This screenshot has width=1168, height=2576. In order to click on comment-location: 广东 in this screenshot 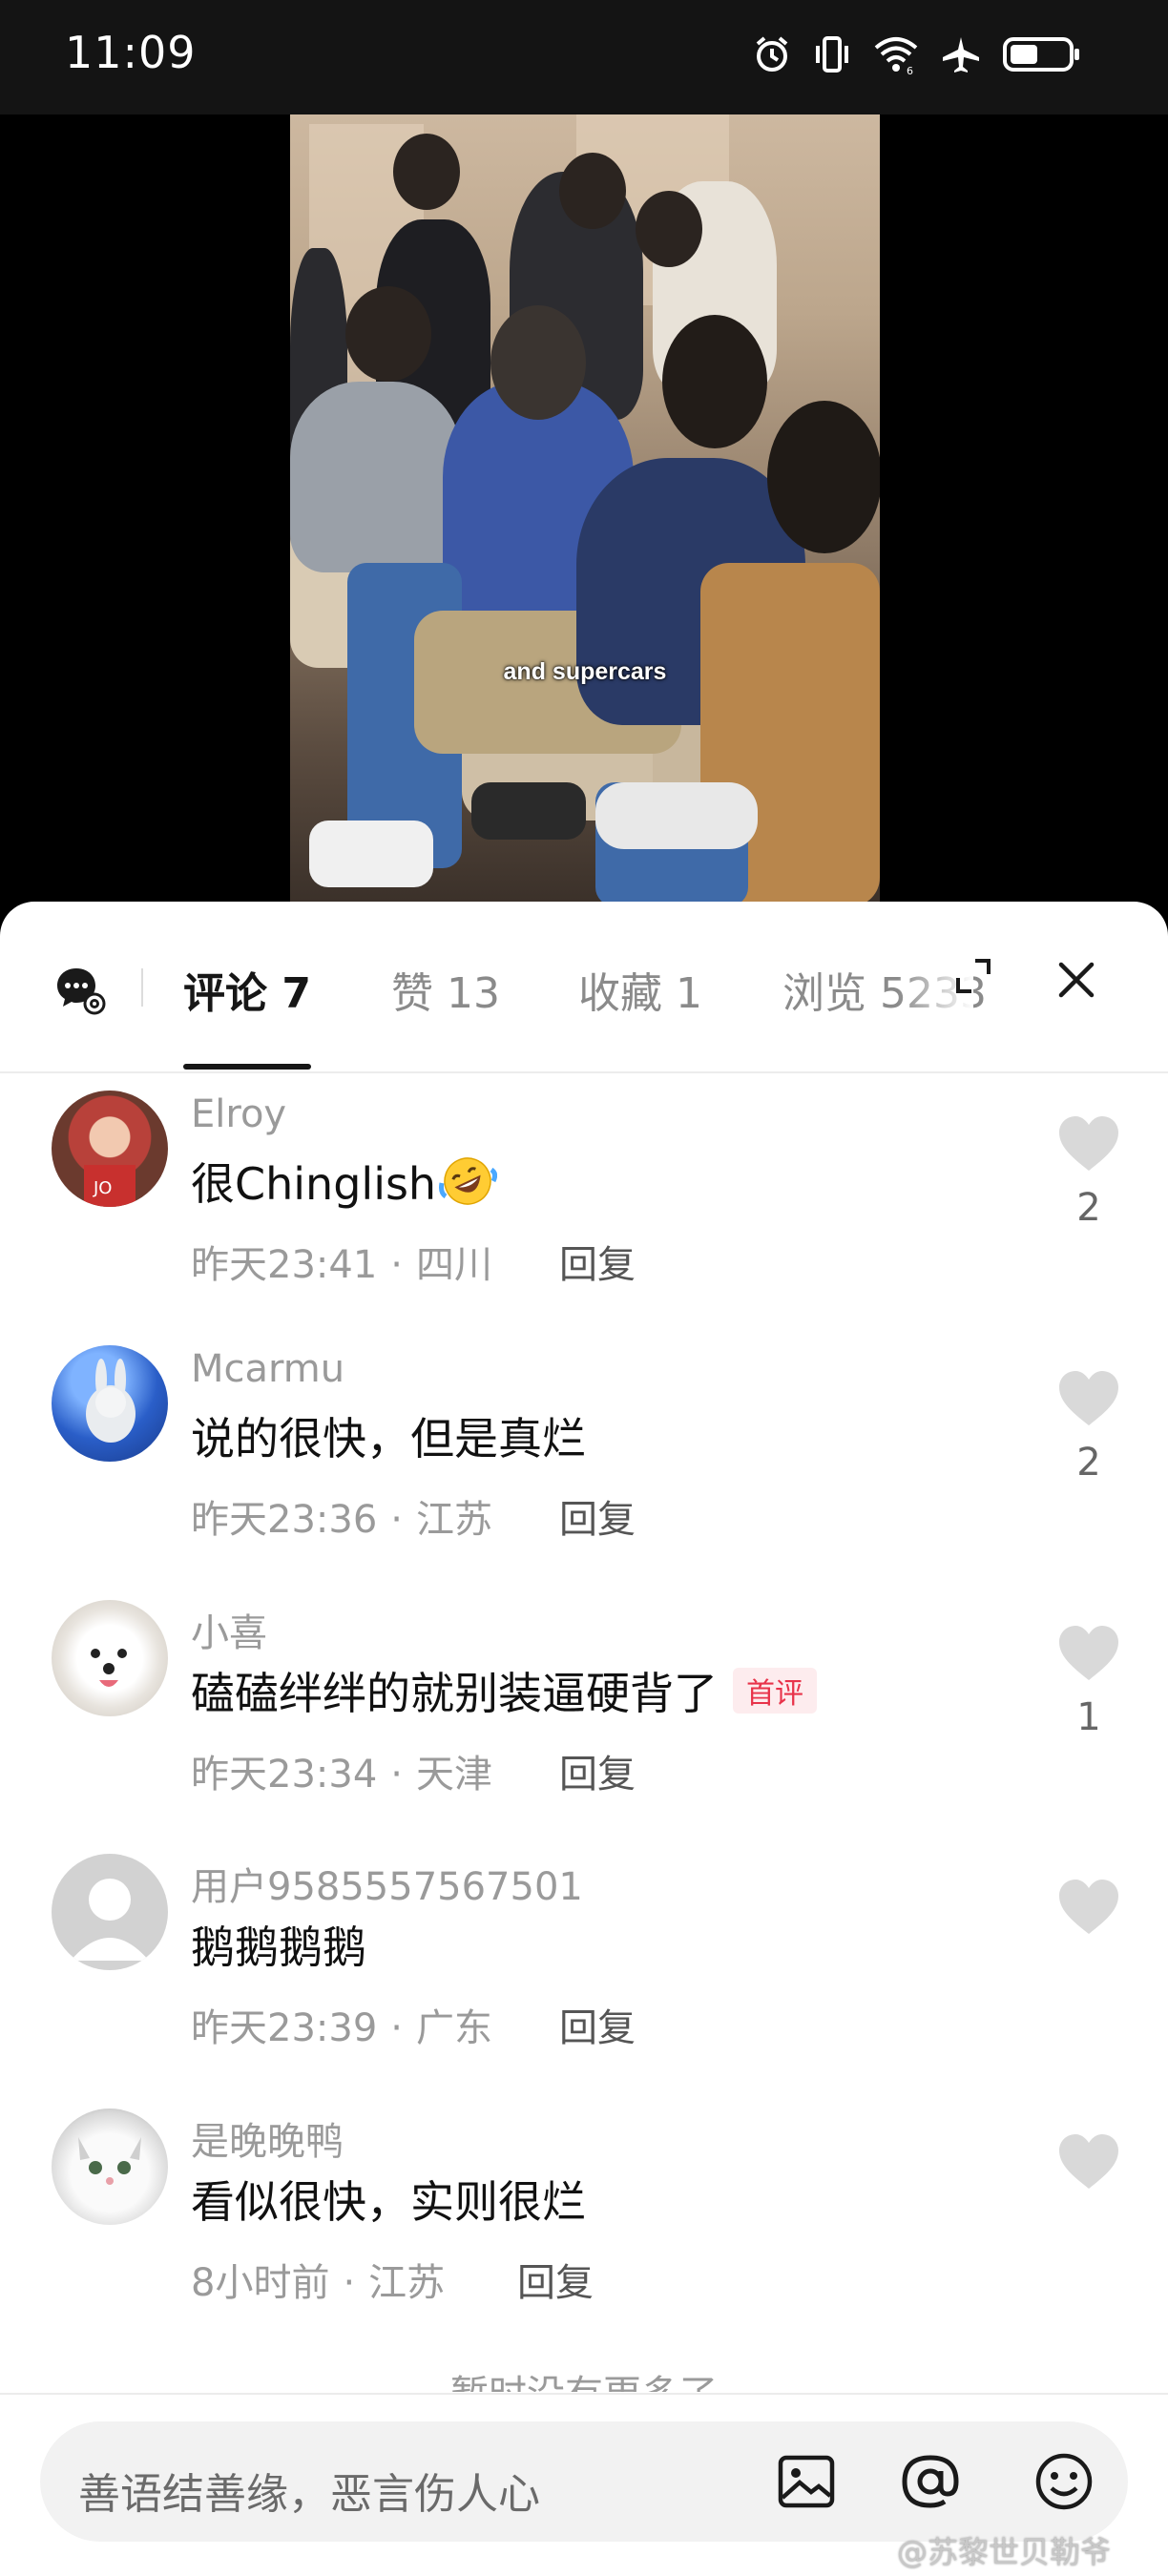, I will do `click(454, 2028)`.